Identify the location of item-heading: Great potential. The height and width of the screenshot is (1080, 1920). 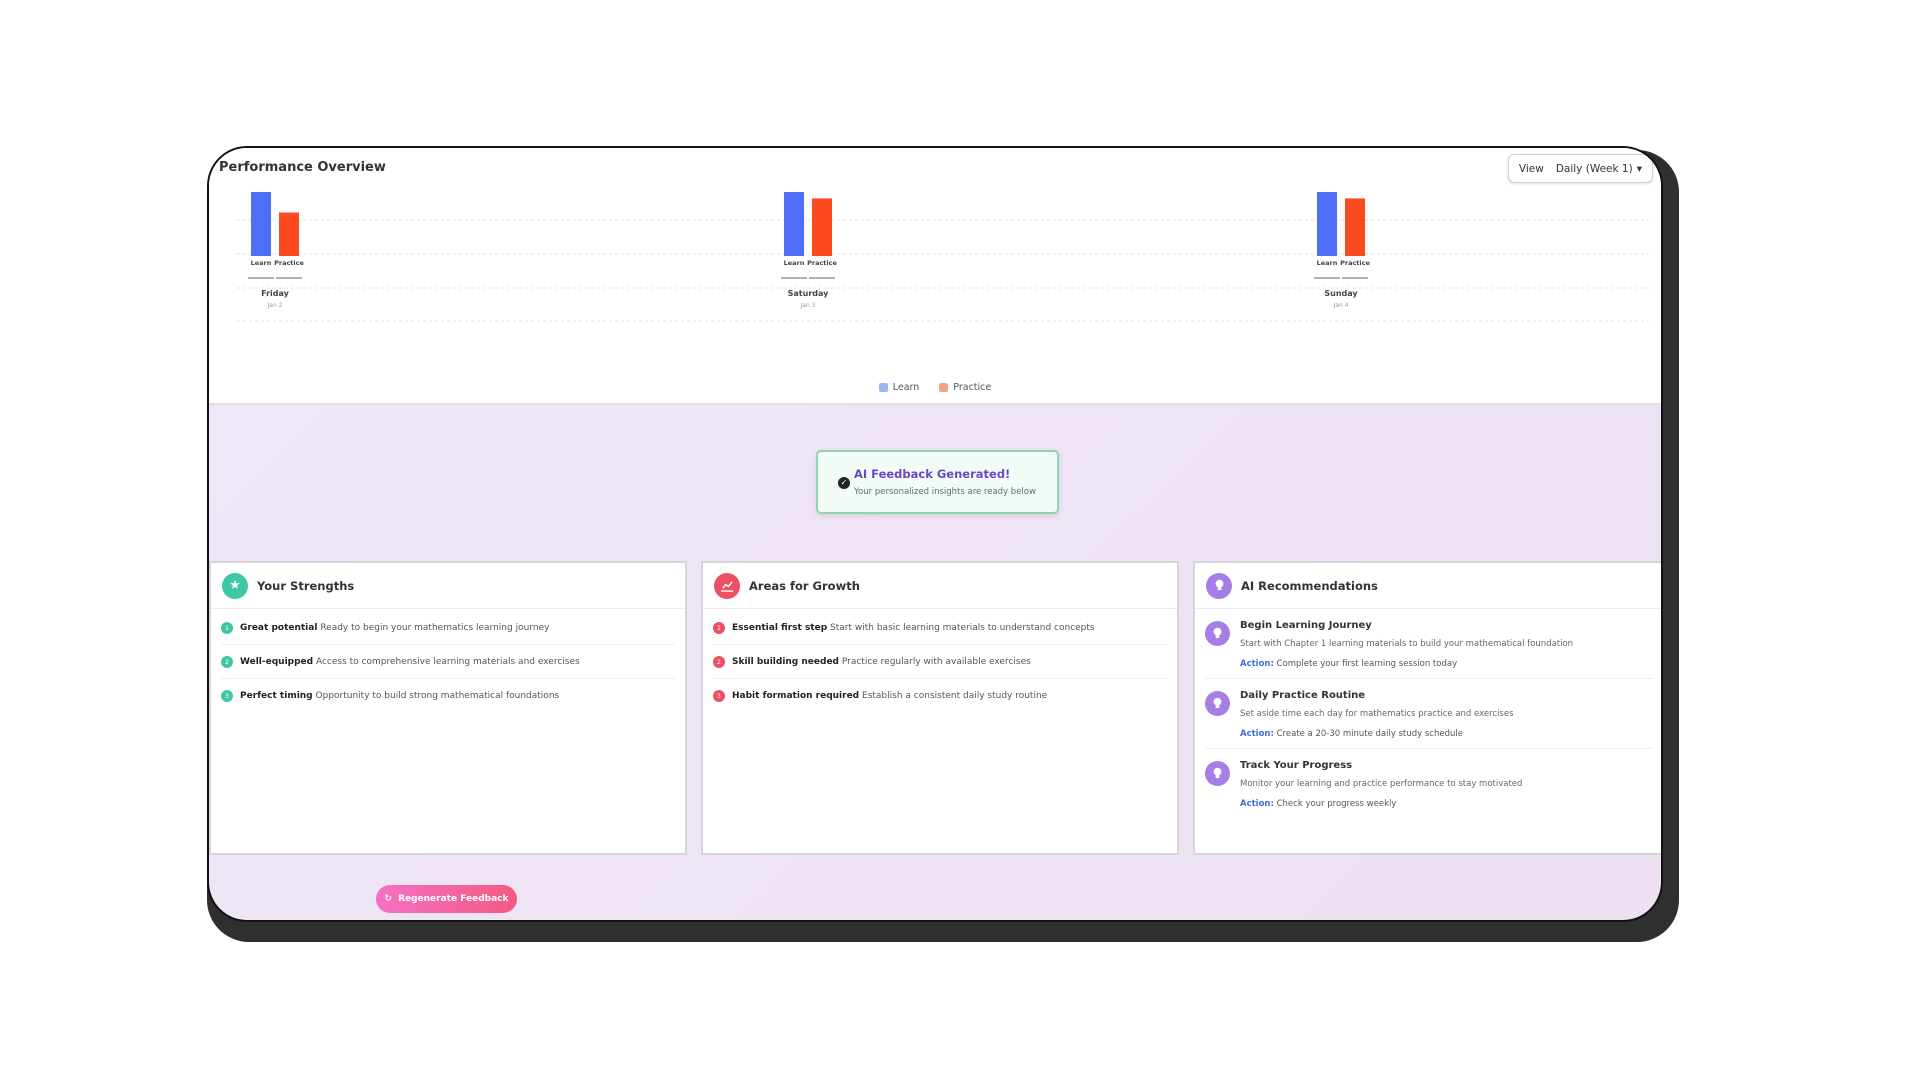
(279, 627).